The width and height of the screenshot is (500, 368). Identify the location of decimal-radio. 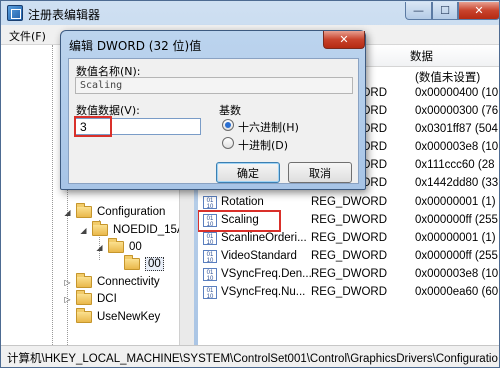
(228, 143).